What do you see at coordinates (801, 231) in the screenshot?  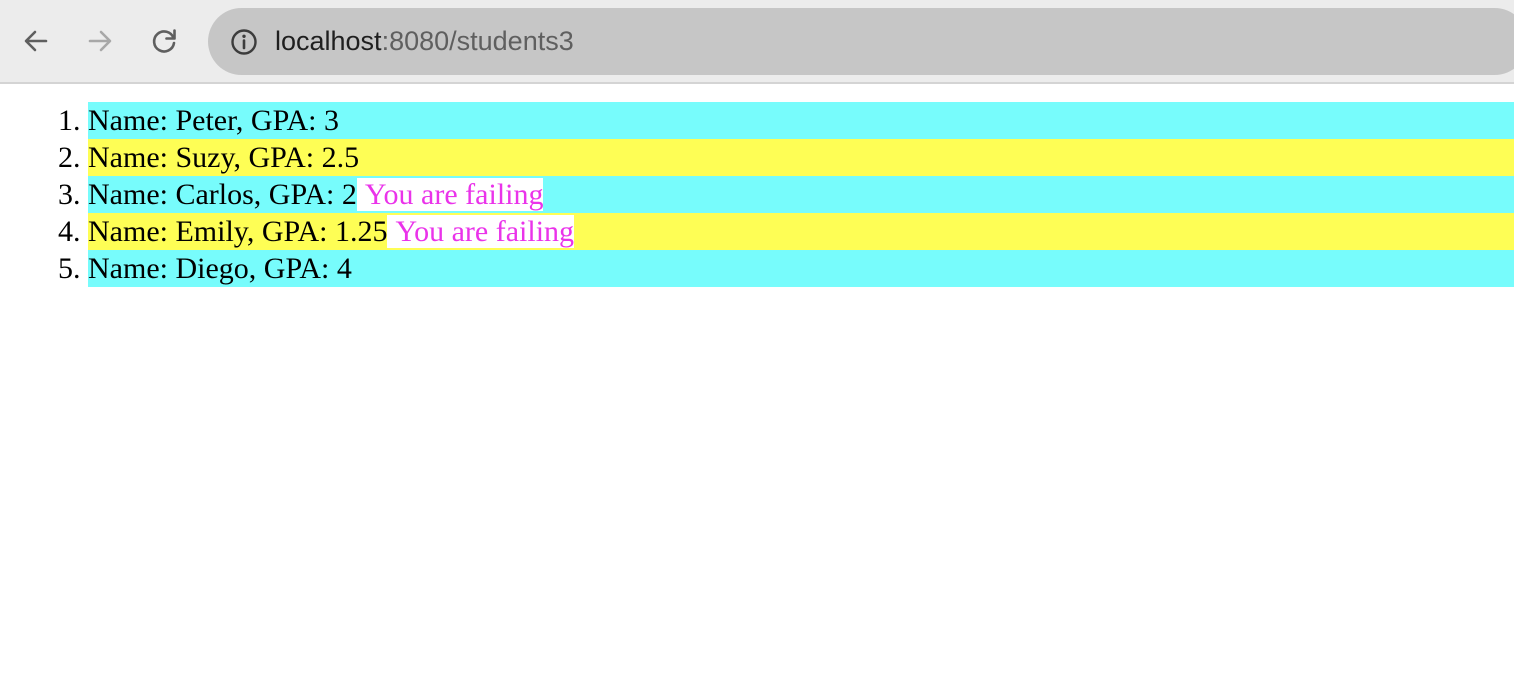 I see `list-item: Name: Emily, GPA: 1.25You are failing` at bounding box center [801, 231].